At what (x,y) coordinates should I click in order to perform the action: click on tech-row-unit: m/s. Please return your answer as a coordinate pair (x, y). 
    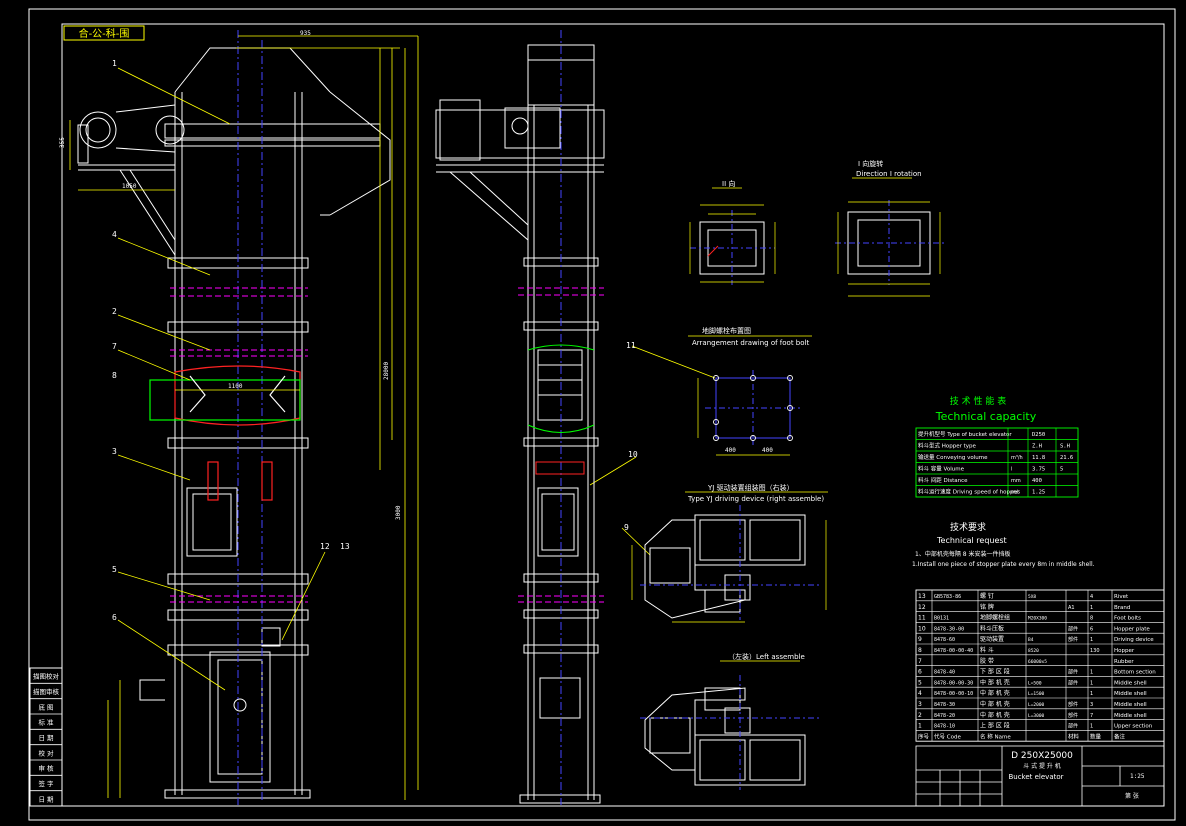
    Looking at the image, I should click on (1016, 493).